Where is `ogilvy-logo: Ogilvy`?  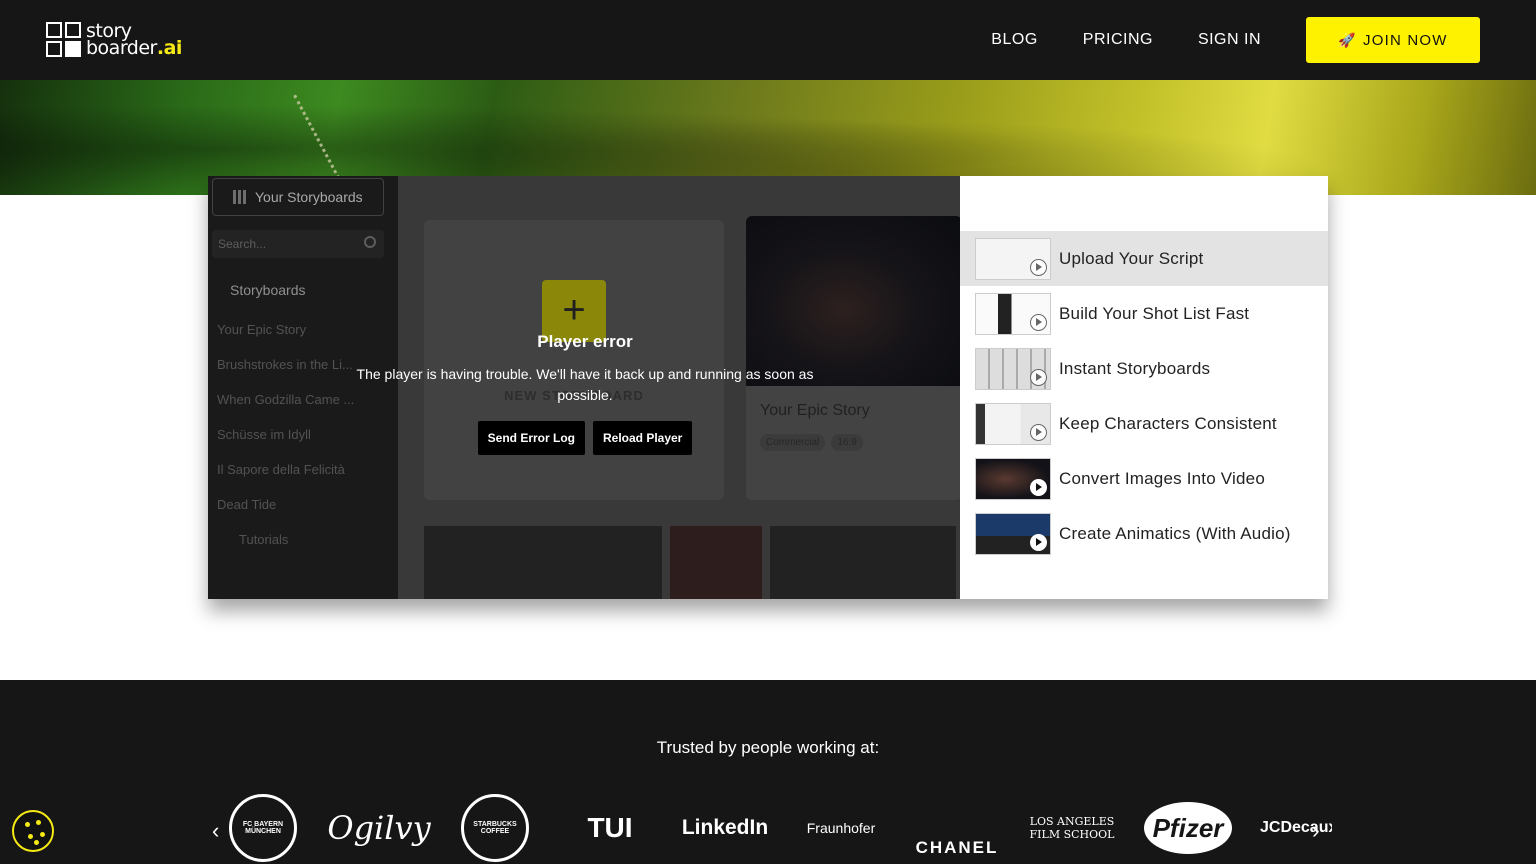 ogilvy-logo: Ogilvy is located at coordinates (379, 828).